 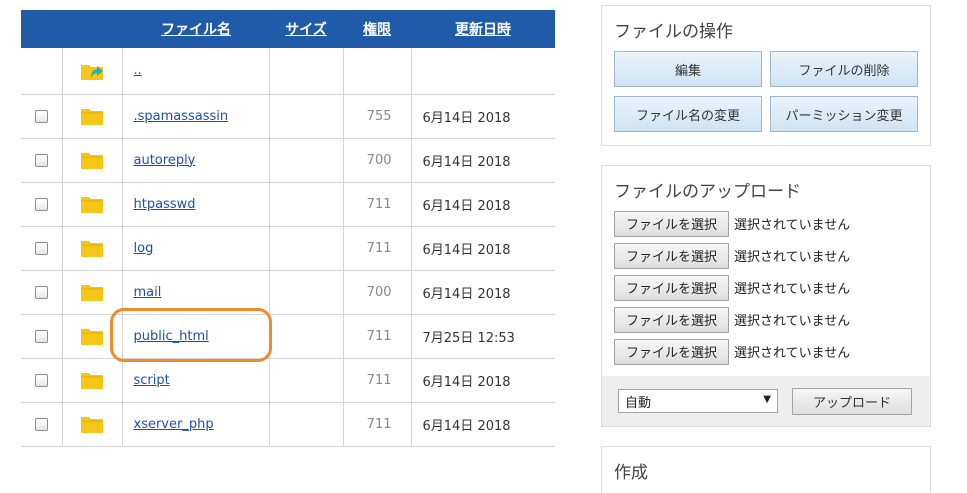 I want to click on delete-file-button: ファイルの削除, so click(x=844, y=69).